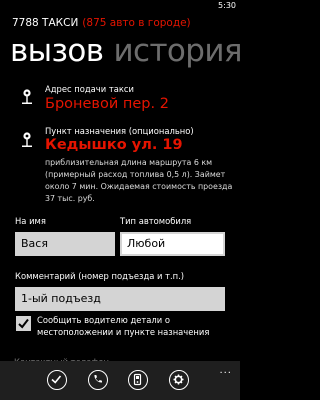 The height and width of the screenshot is (400, 320). Describe the element at coordinates (156, 221) in the screenshot. I see `car-type-label: Тип автомобиля` at that location.